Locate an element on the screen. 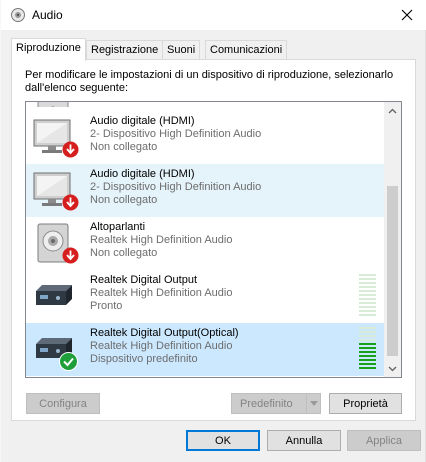 This screenshot has height=462, width=426. tab-communications: Comunicazioni is located at coordinates (246, 50).